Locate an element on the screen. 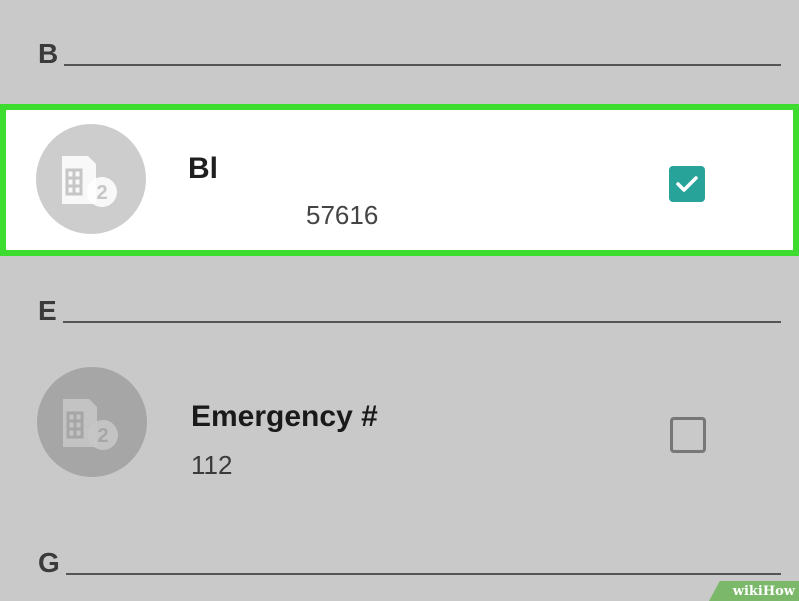 The width and height of the screenshot is (799, 601). section-letter-e: E is located at coordinates (47, 310).